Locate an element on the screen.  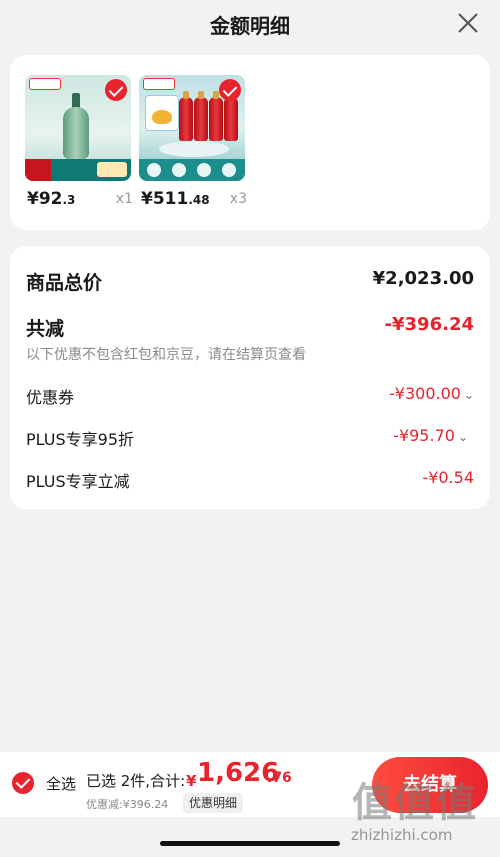
saved-amount-text: 优惠减:¥396.24 is located at coordinates (127, 804).